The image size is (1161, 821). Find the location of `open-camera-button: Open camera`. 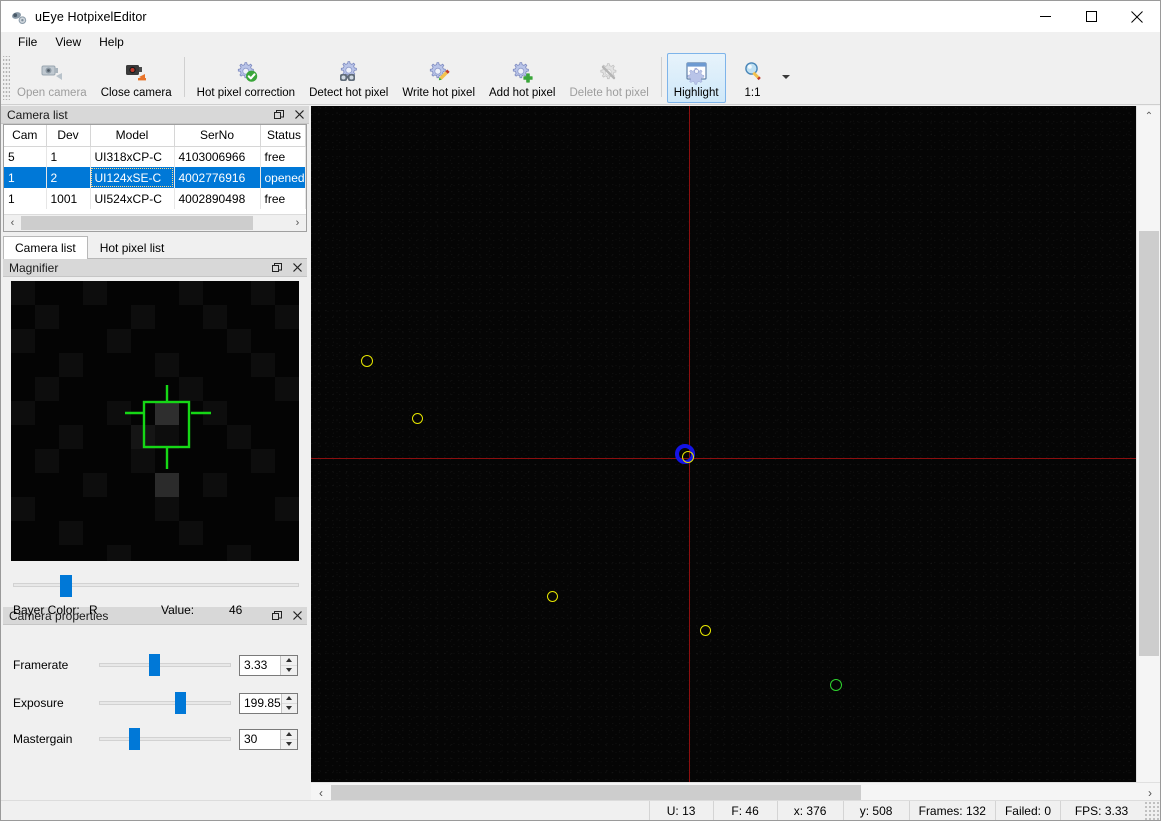

open-camera-button: Open camera is located at coordinates (52, 78).